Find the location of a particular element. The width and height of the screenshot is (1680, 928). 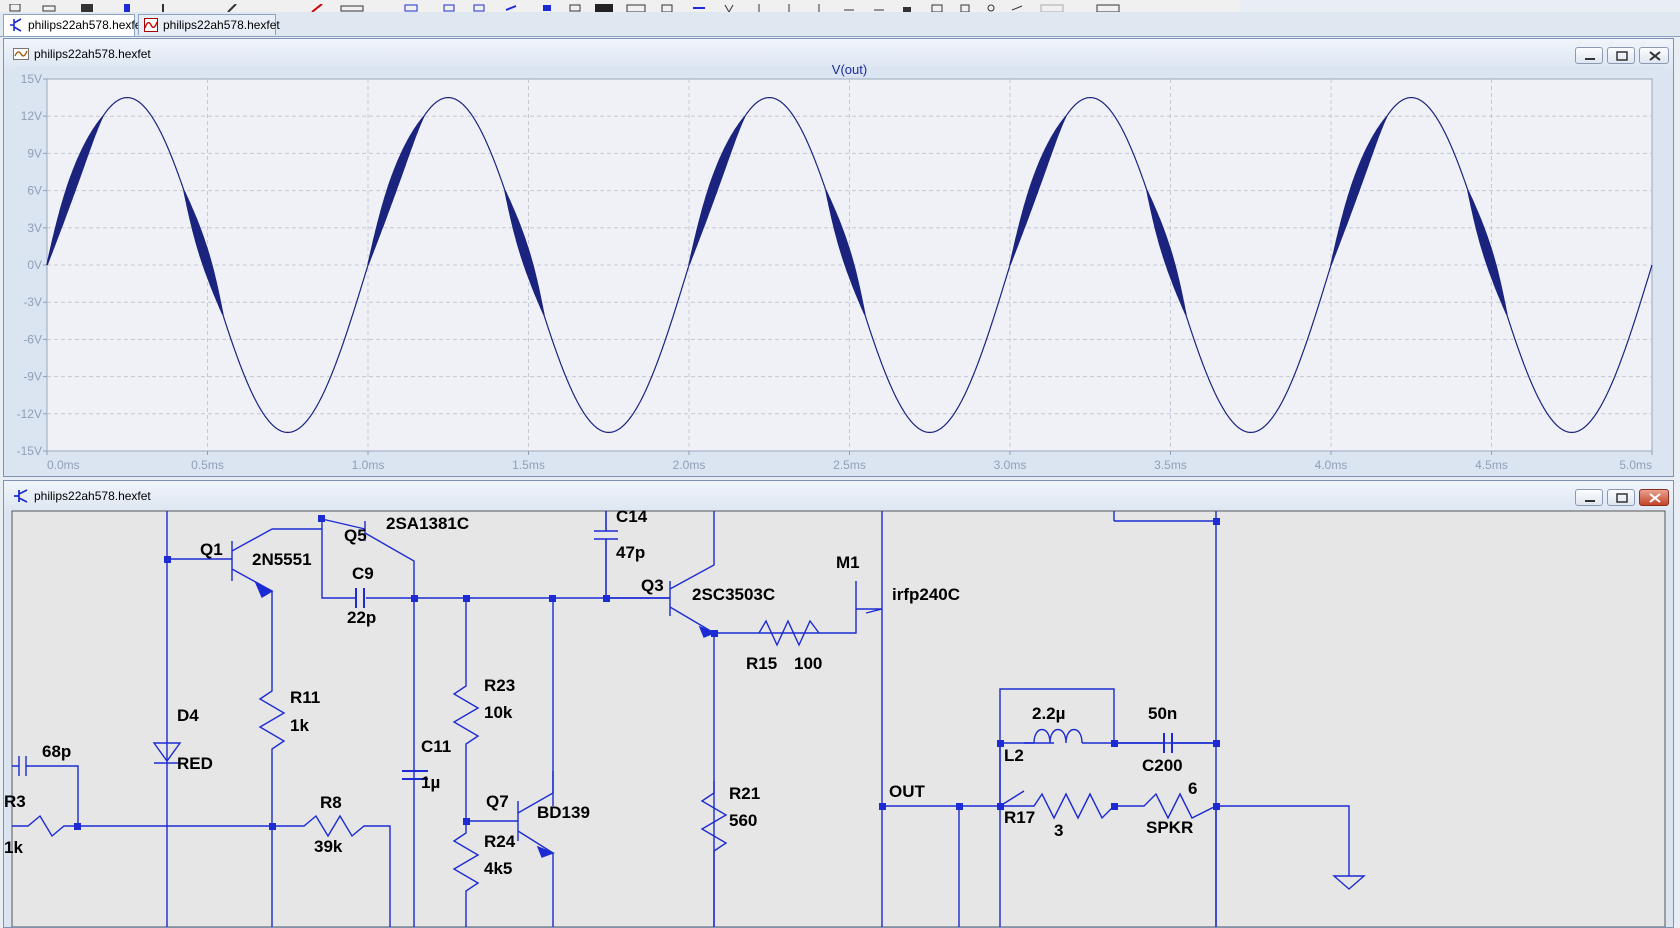

r23-ref: R23 is located at coordinates (499, 685).